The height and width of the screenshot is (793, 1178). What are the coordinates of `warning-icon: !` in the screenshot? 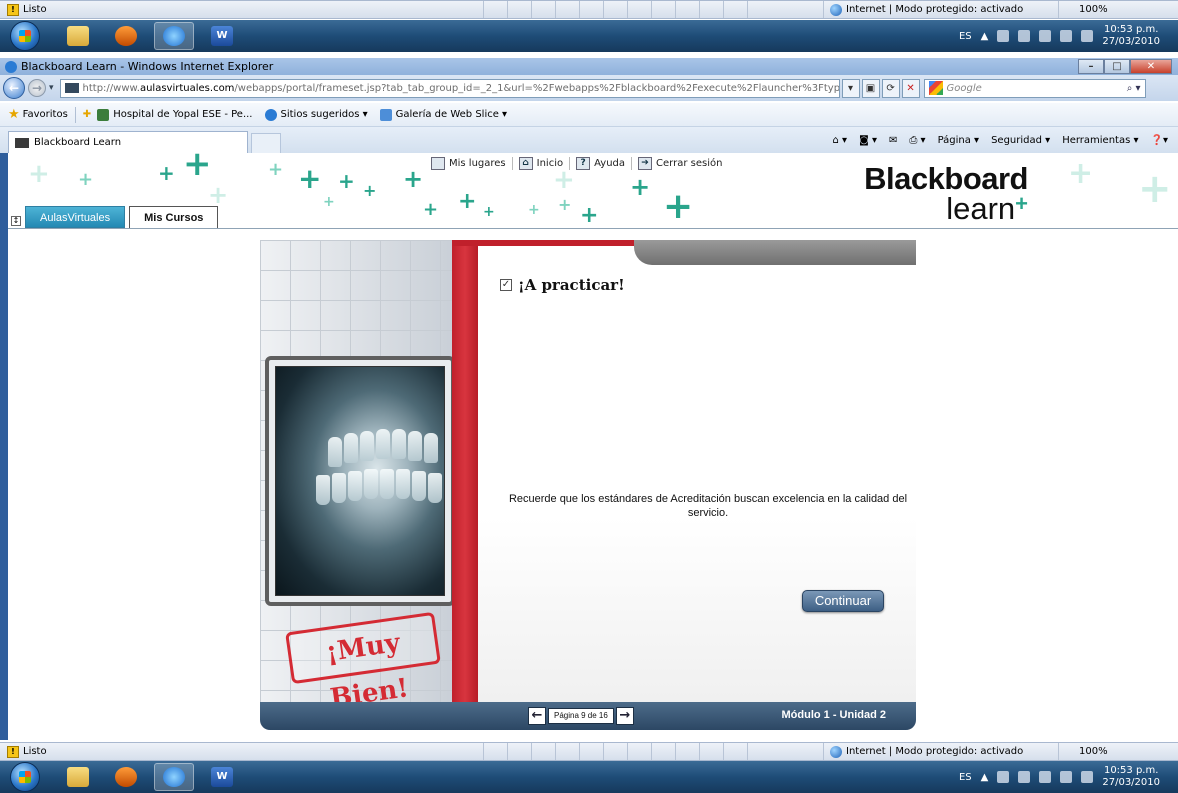 It's located at (13, 751).